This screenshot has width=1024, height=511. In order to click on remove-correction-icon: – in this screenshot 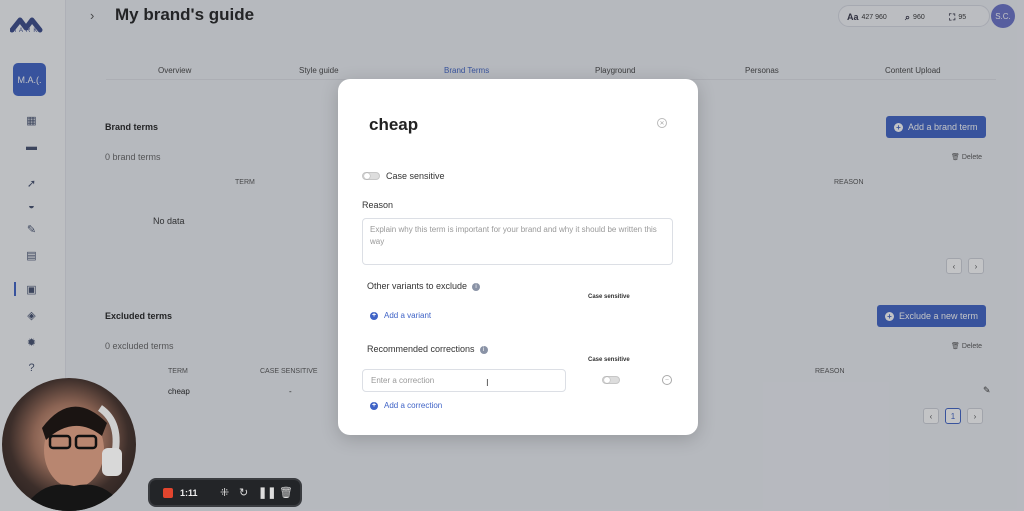, I will do `click(667, 380)`.